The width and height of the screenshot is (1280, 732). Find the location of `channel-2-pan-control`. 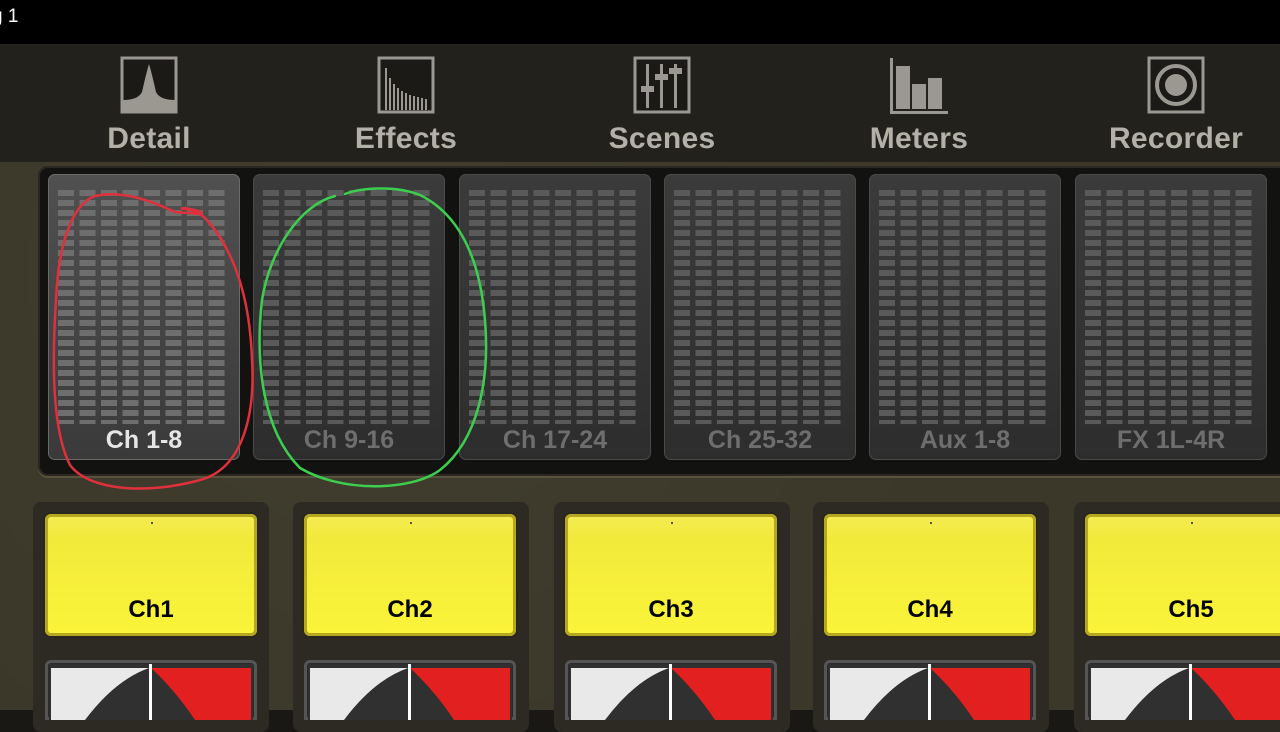

channel-2-pan-control is located at coordinates (410, 690).